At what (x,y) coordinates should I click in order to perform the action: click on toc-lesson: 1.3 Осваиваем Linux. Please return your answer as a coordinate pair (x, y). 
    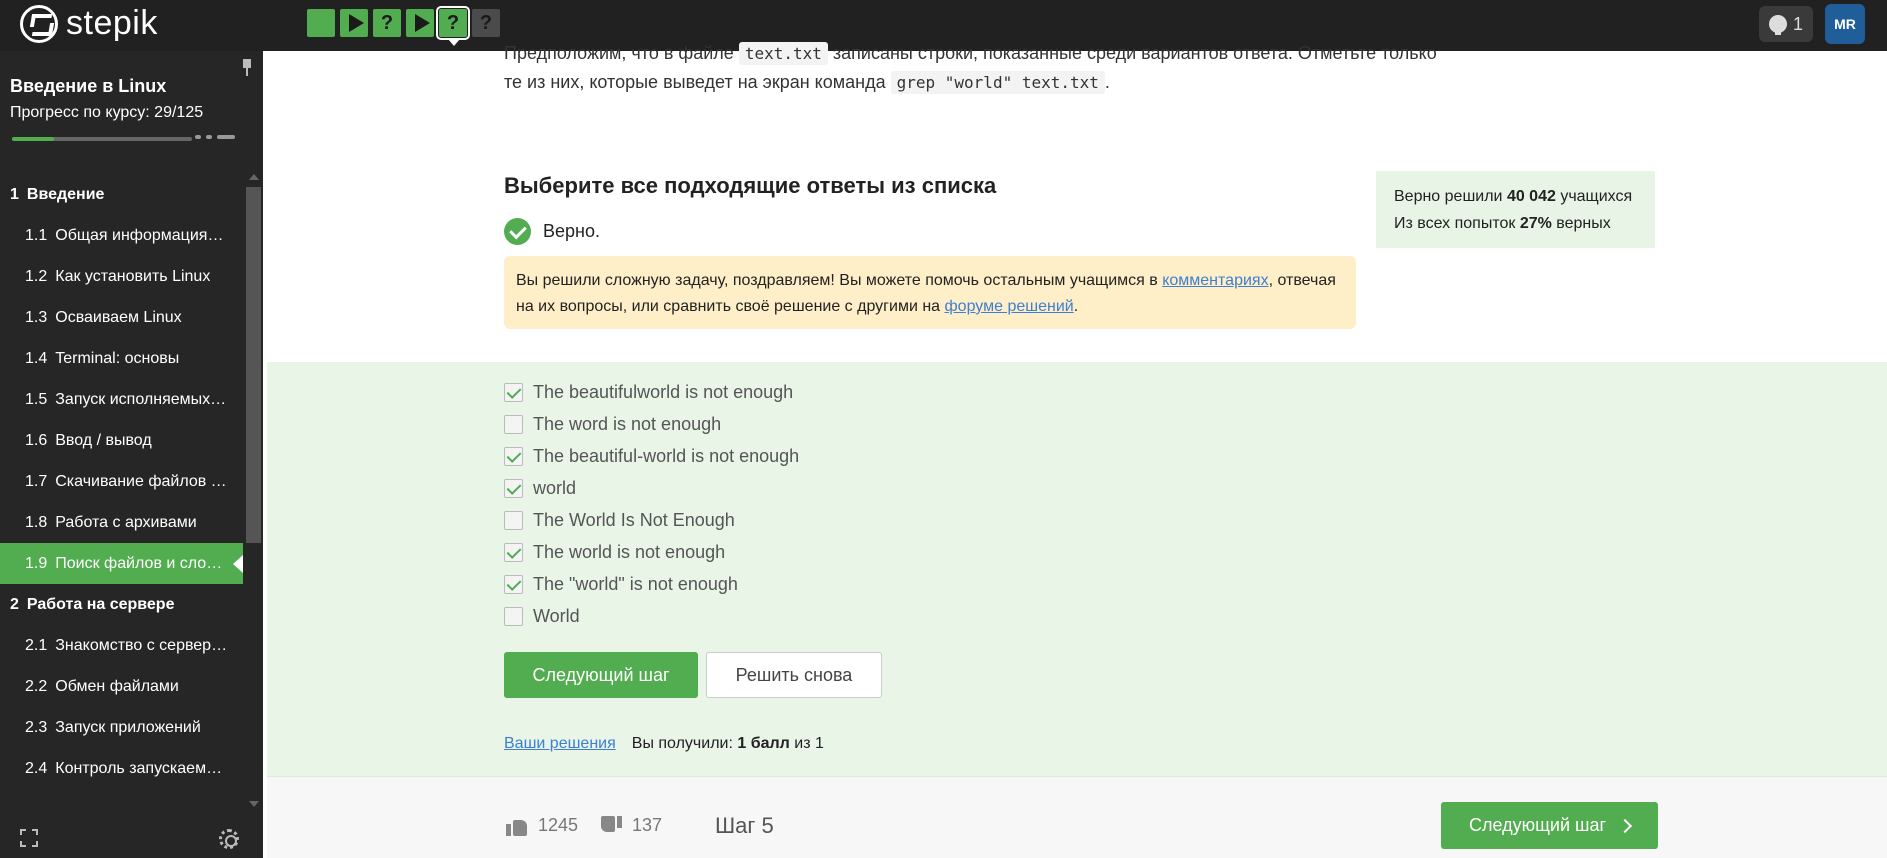
    Looking at the image, I should click on (121, 317).